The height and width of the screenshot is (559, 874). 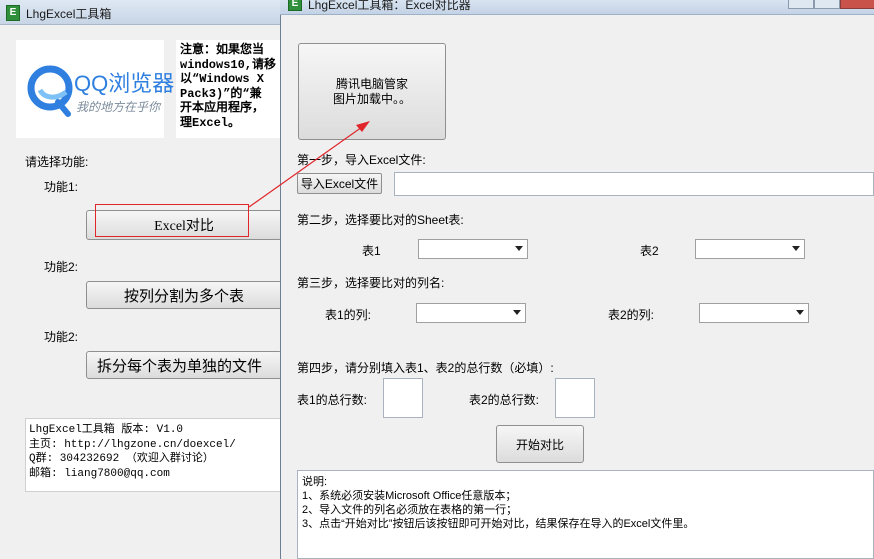 I want to click on annotation-arrow-icon, so click(x=309, y=164).